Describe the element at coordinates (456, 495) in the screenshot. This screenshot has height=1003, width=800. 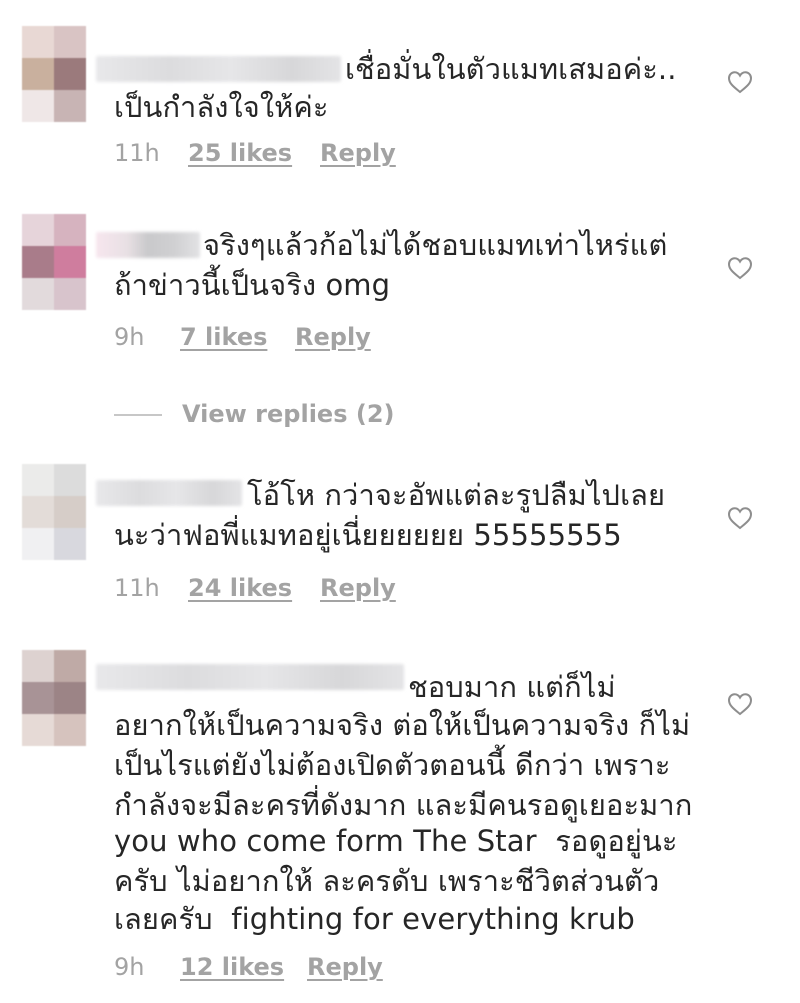
I see `comment-text-line: โอ้โห กว่าจะอัพแต่ละรูปลืมไปเลย` at that location.